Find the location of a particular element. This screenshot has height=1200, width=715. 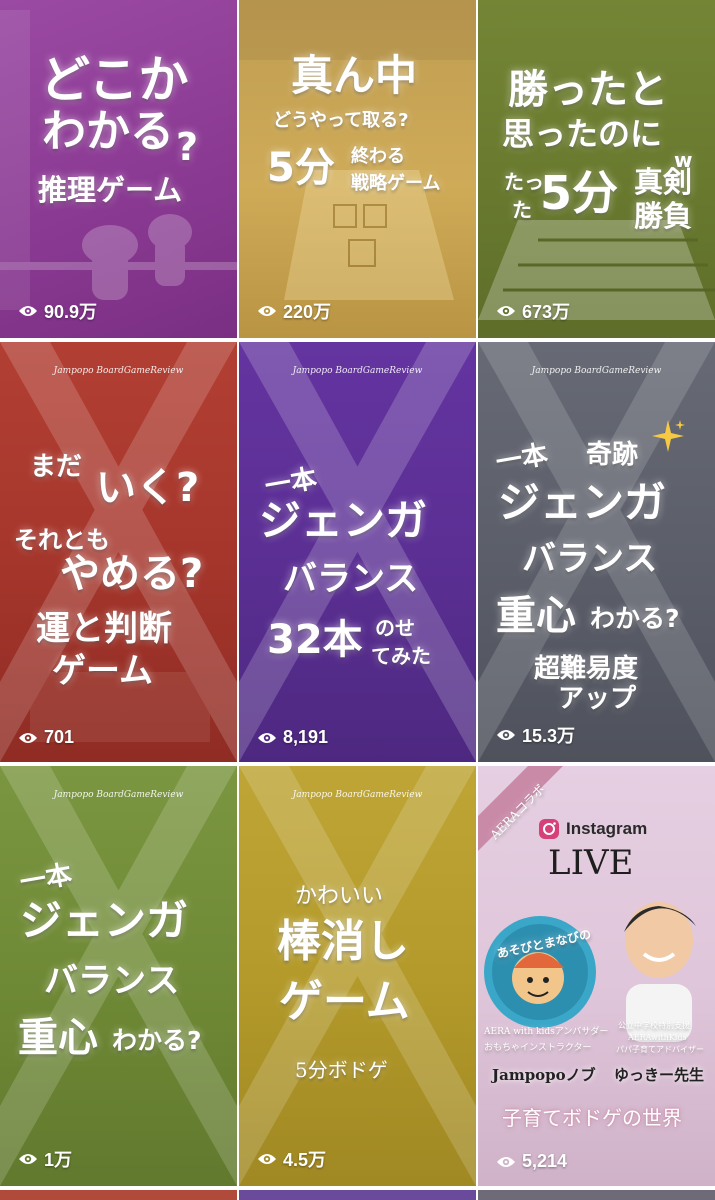

title-line: 推理ゲーム is located at coordinates (110, 190).